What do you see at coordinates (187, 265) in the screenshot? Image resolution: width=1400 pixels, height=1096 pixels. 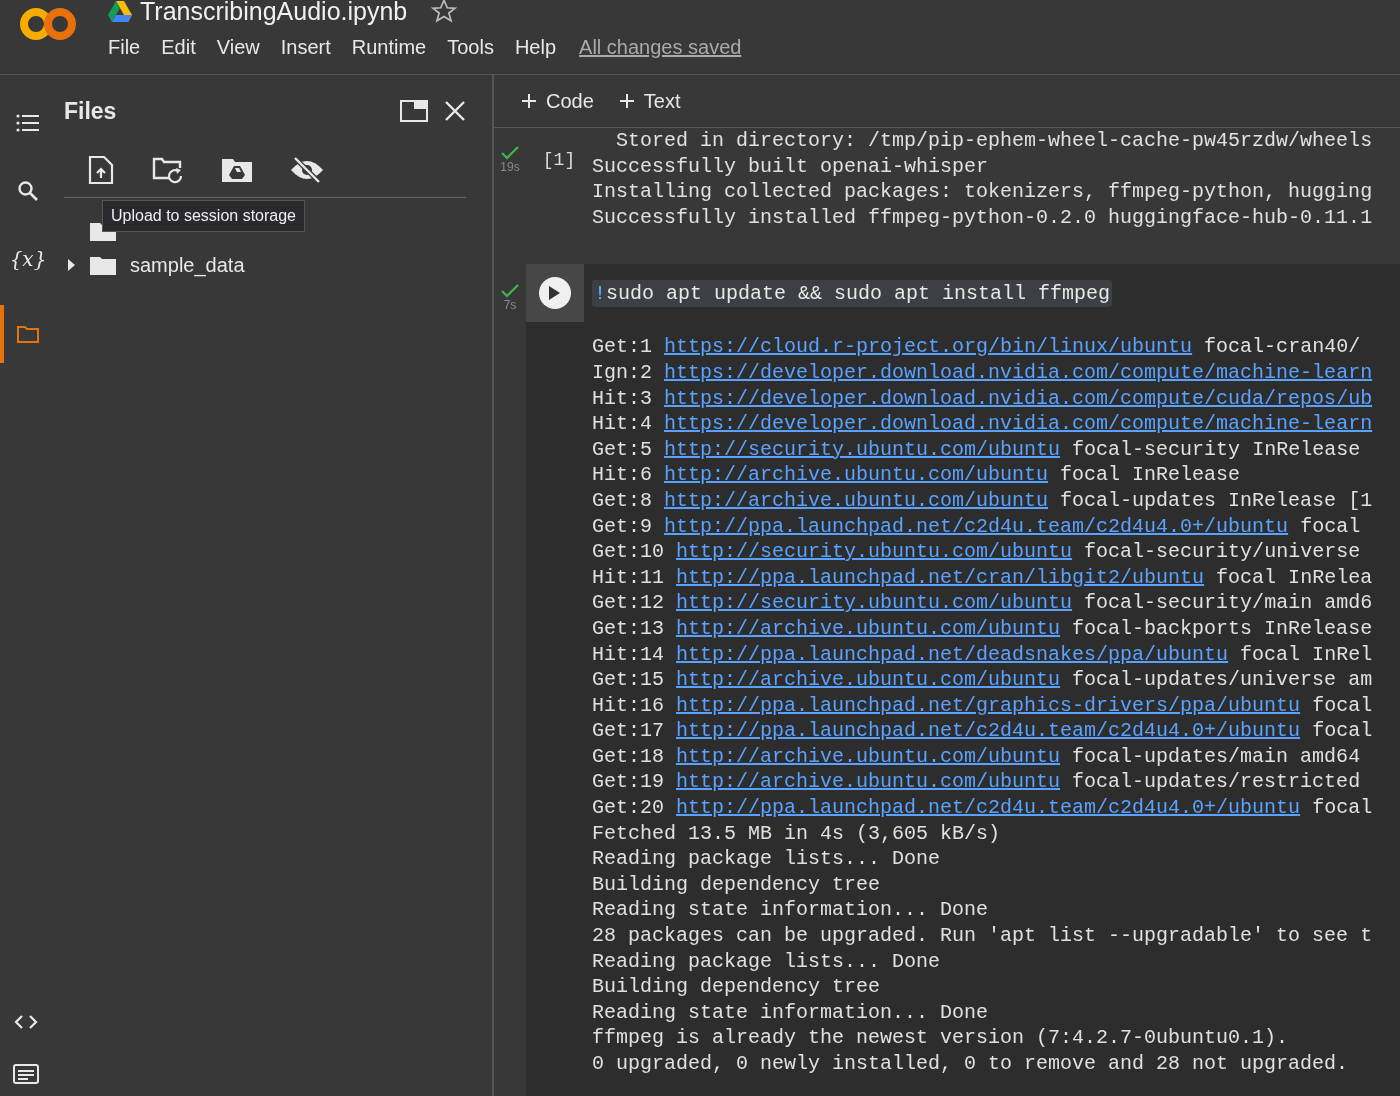 I see `folder-name: sample_data` at bounding box center [187, 265].